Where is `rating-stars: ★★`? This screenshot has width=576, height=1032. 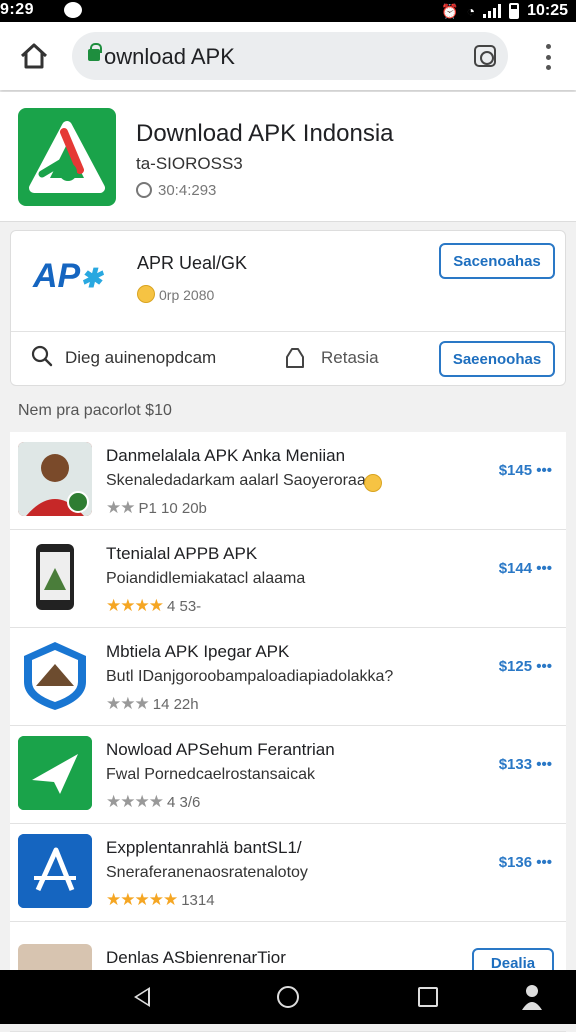
rating-stars: ★★ is located at coordinates (121, 507).